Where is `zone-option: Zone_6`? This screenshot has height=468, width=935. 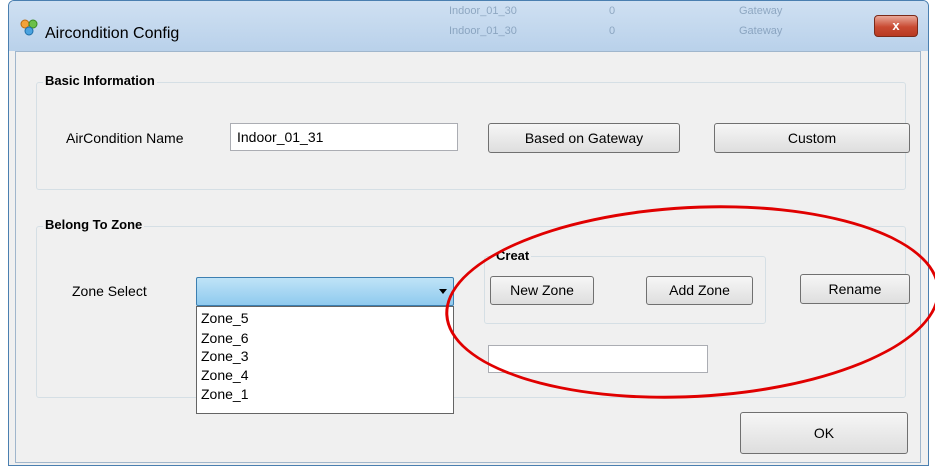 zone-option: Zone_6 is located at coordinates (224, 338).